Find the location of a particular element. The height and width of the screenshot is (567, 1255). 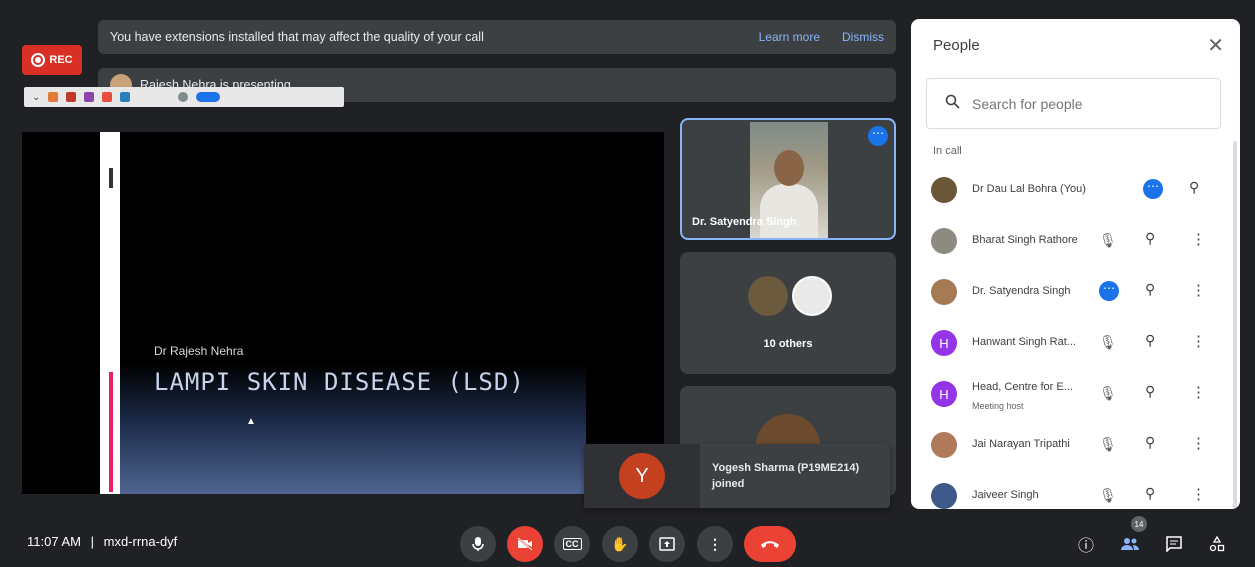

raise-hand-button: ✋ is located at coordinates (620, 544).